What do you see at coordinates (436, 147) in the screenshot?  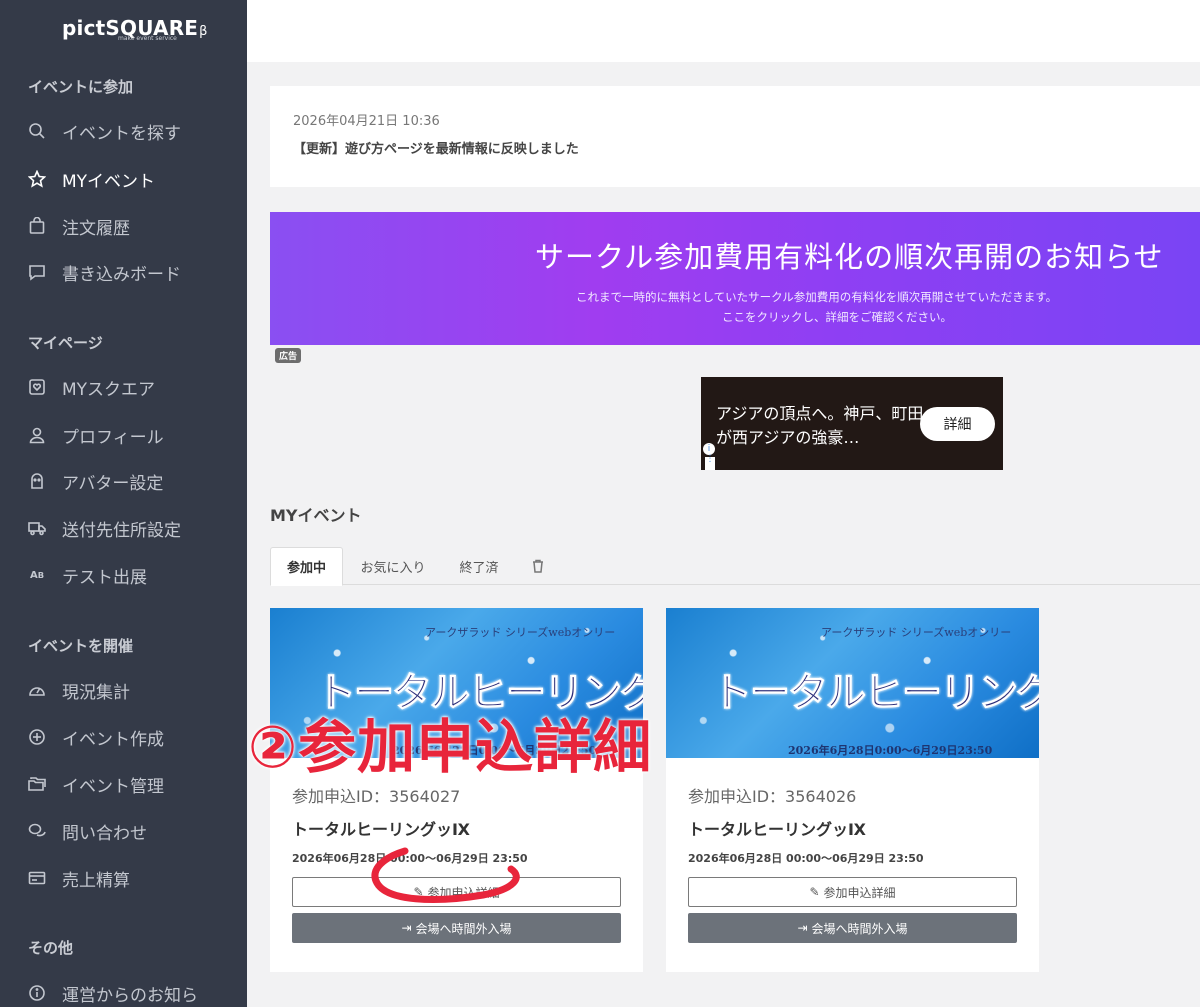 I see `news-title: 【更新】遊び方ページを最新情報に反映しました` at bounding box center [436, 147].